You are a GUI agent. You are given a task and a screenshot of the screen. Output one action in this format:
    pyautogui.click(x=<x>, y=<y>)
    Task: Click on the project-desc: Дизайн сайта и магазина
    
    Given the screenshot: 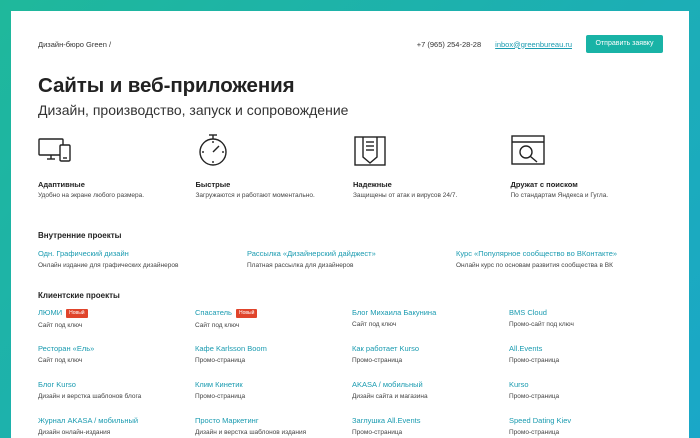 What is the action you would take?
    pyautogui.click(x=390, y=396)
    